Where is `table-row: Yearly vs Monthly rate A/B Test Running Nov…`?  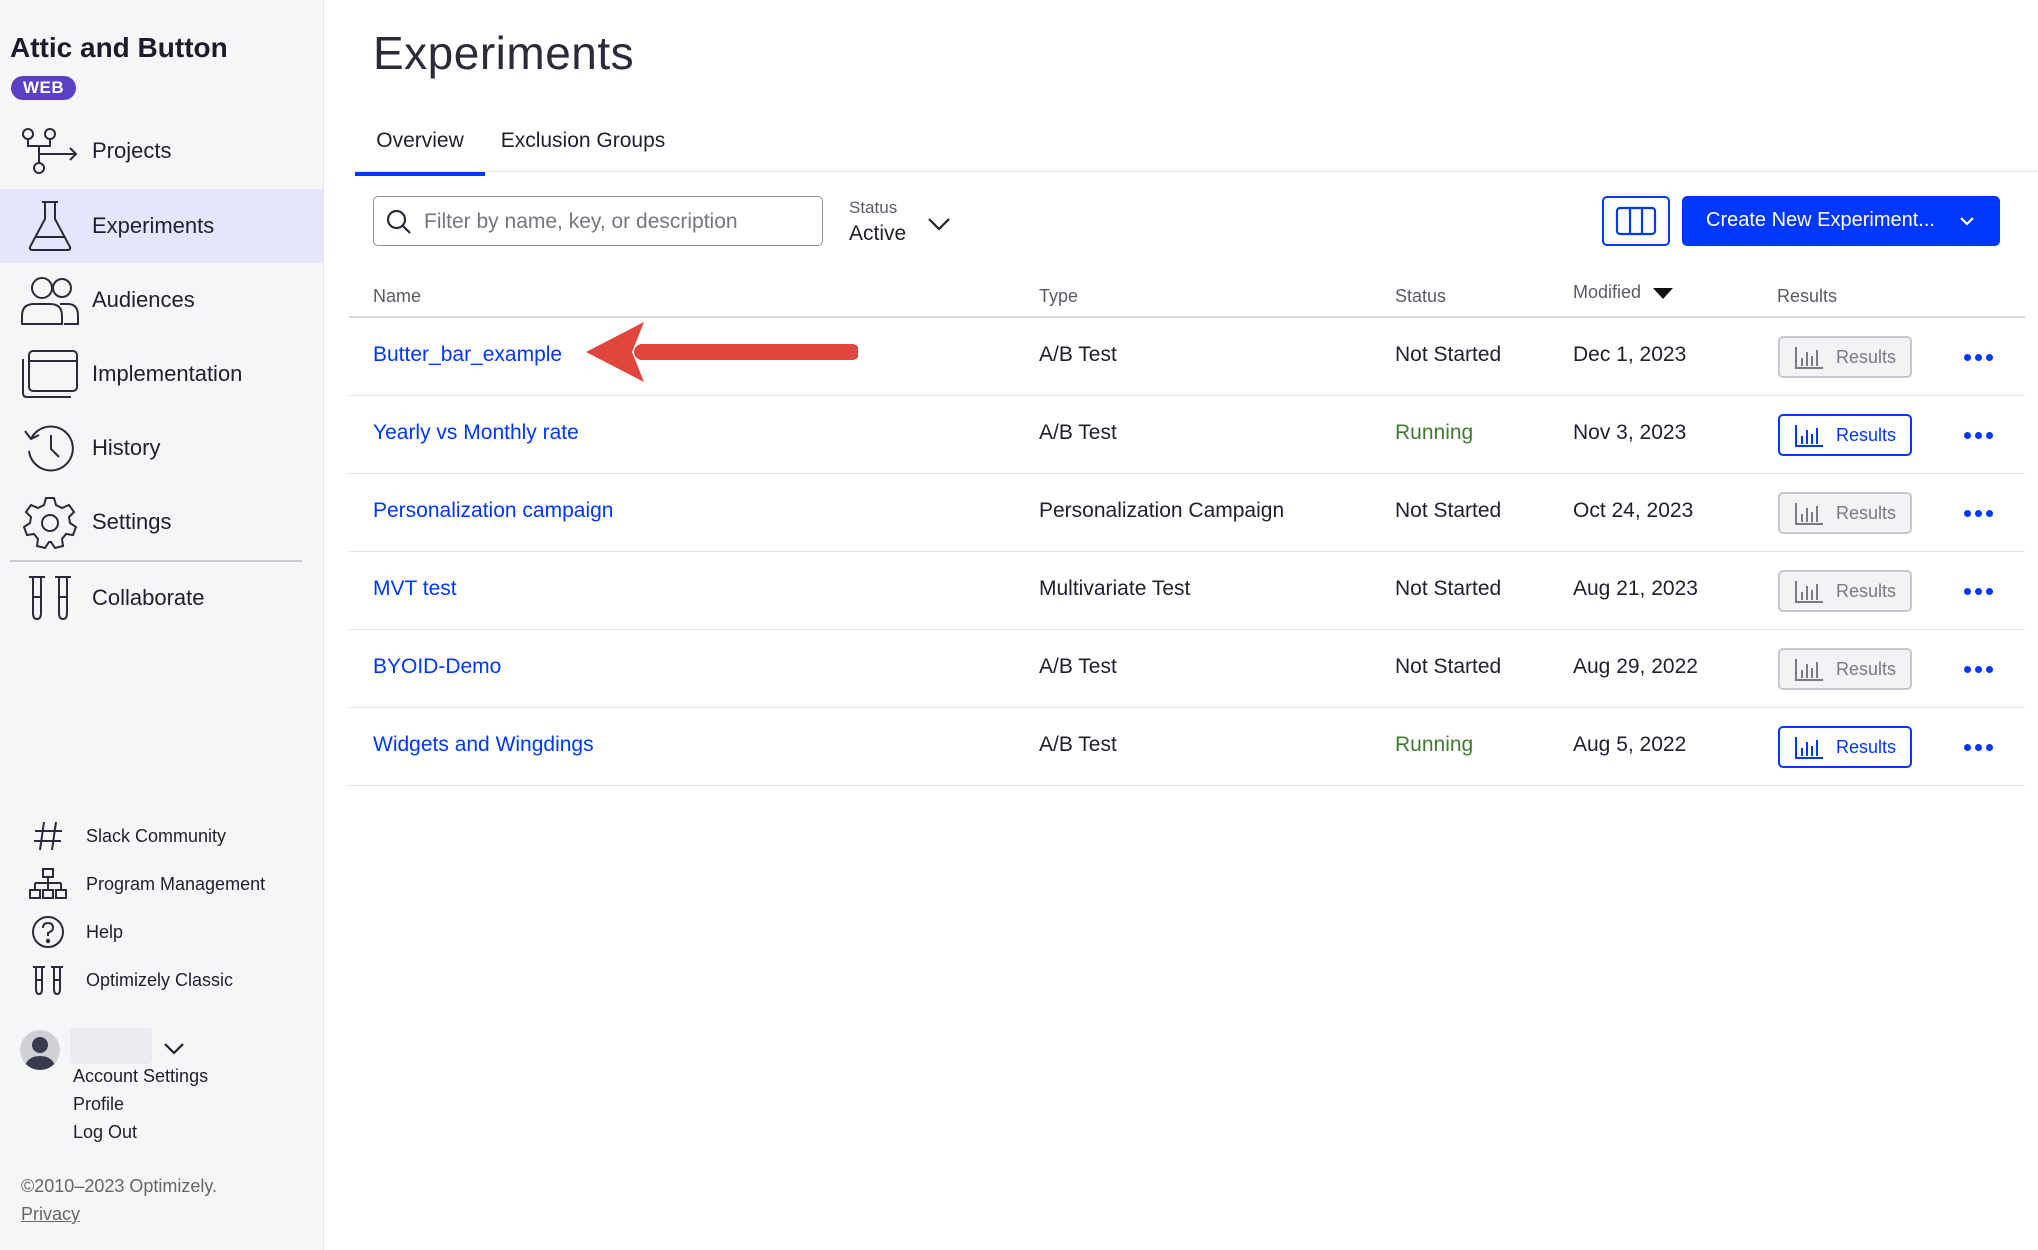
table-row: Yearly vs Monthly rate A/B Test Running Nov… is located at coordinates (1187, 435).